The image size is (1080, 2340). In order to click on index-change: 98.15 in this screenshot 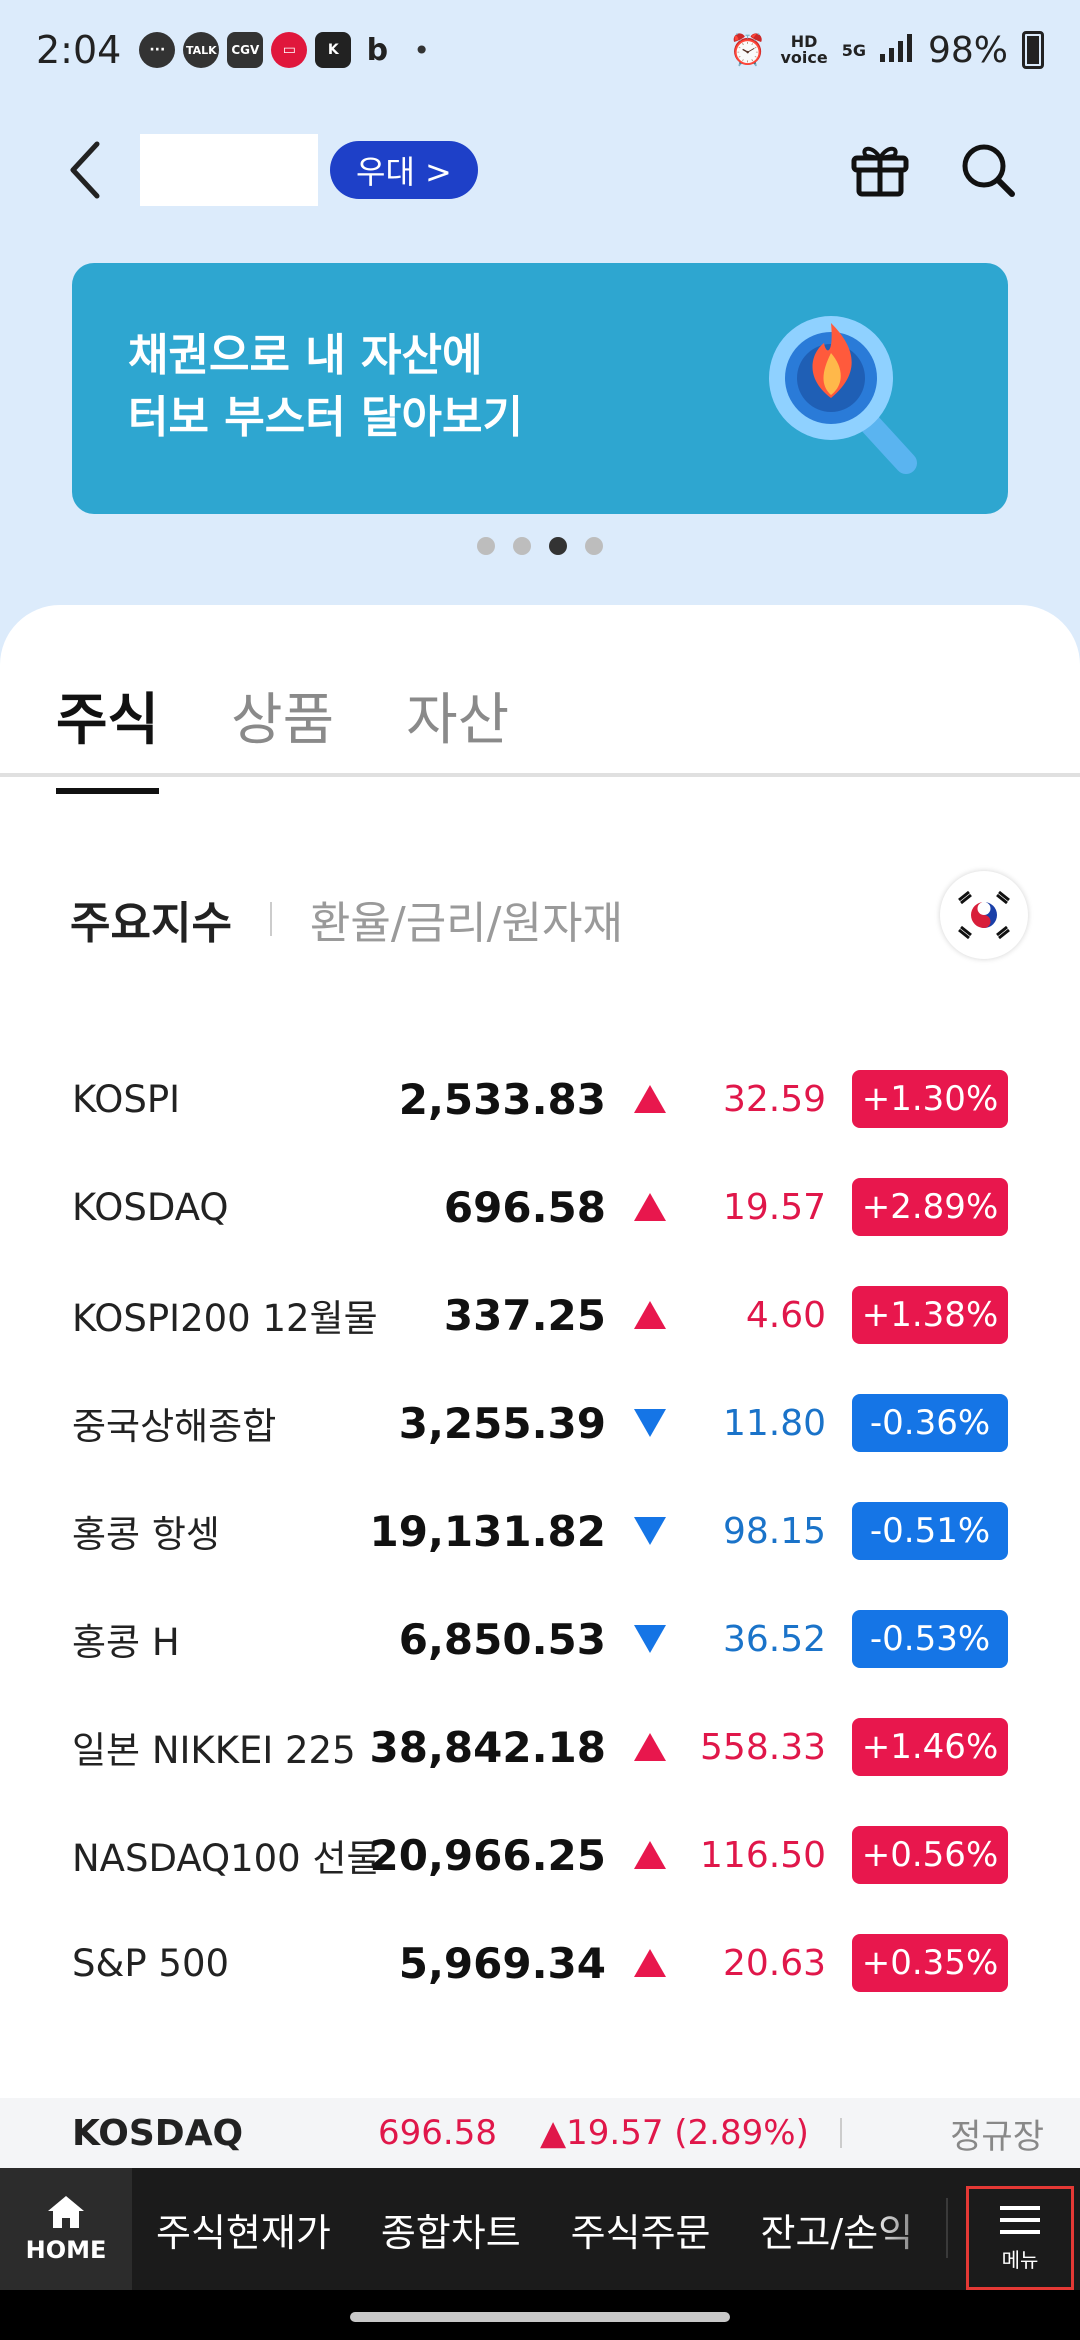, I will do `click(774, 1531)`.